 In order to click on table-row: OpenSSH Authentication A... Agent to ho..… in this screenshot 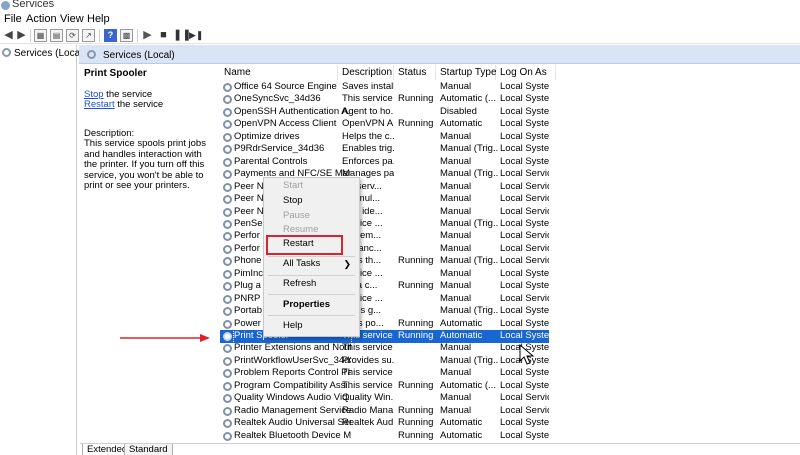, I will do `click(510, 112)`.